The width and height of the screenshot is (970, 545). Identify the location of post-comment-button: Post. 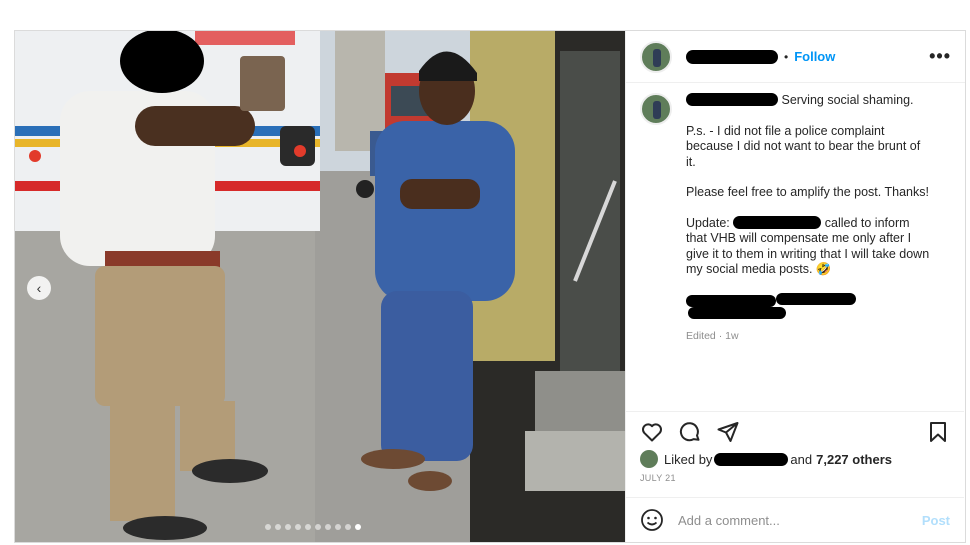
(936, 520).